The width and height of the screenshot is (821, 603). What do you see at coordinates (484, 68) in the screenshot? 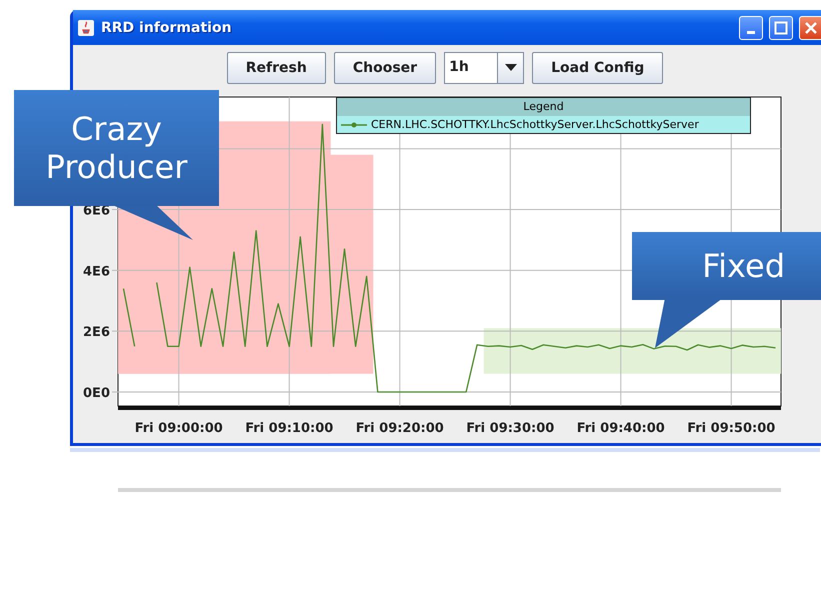
I see `period-dropdown: 1h` at bounding box center [484, 68].